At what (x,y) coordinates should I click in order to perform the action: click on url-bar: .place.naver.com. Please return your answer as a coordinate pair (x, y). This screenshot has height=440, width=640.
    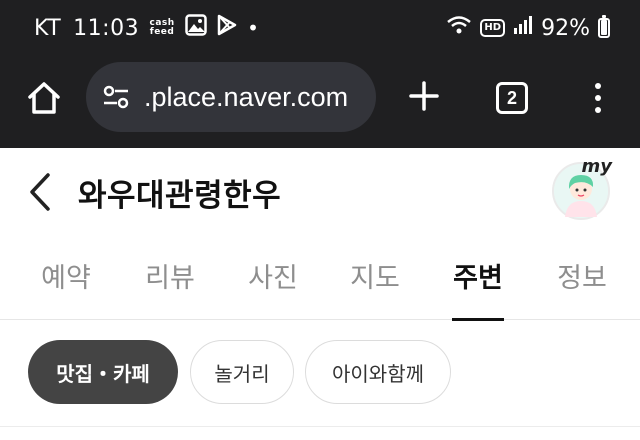
    Looking at the image, I should click on (231, 97).